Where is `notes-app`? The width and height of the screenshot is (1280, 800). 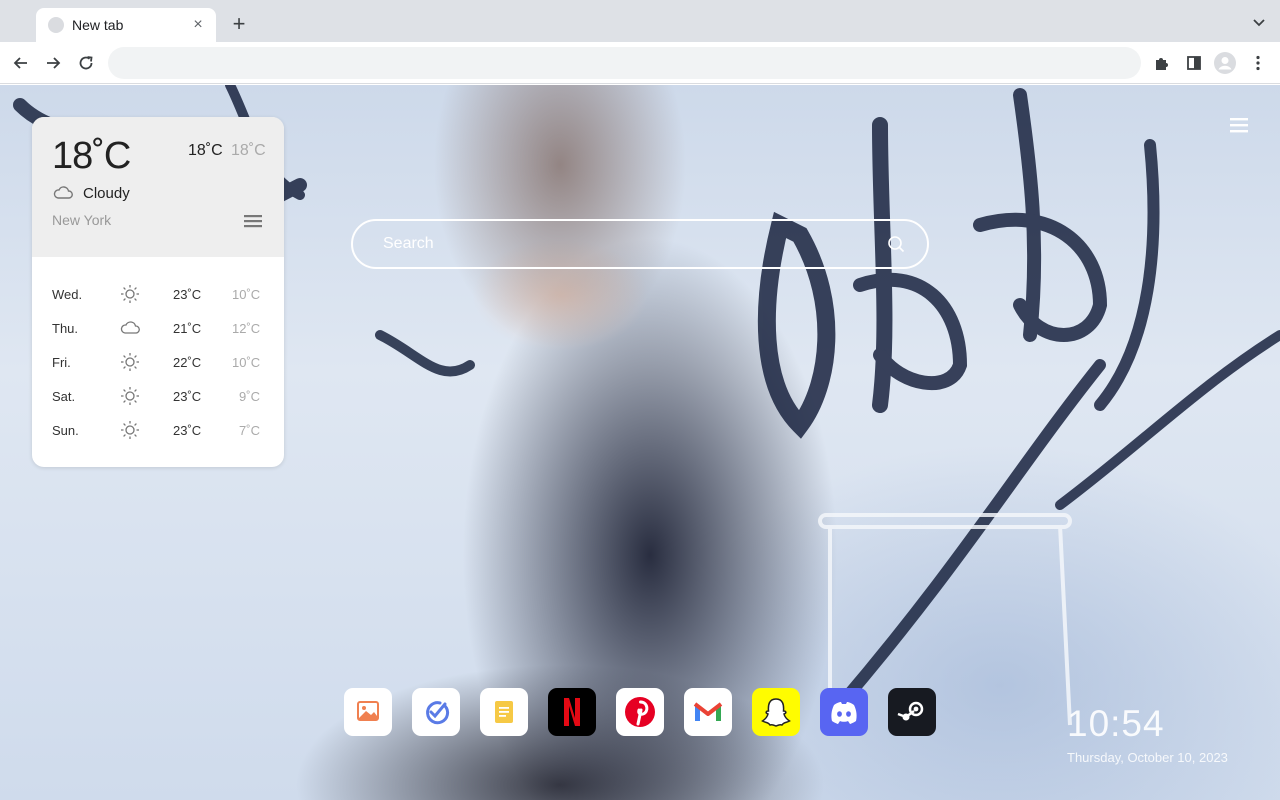
notes-app is located at coordinates (504, 712).